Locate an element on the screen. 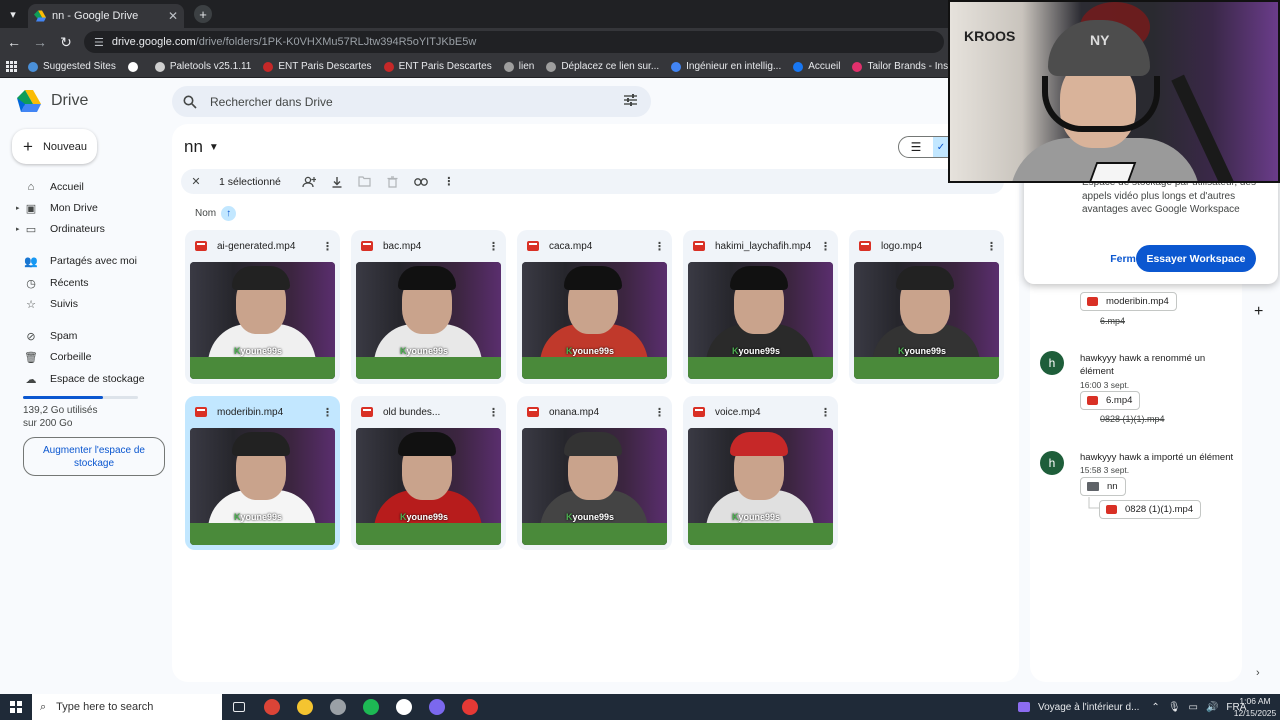 This screenshot has width=1280, height=720. activity-file-chip: moderibin.mp4 is located at coordinates (1128, 301).